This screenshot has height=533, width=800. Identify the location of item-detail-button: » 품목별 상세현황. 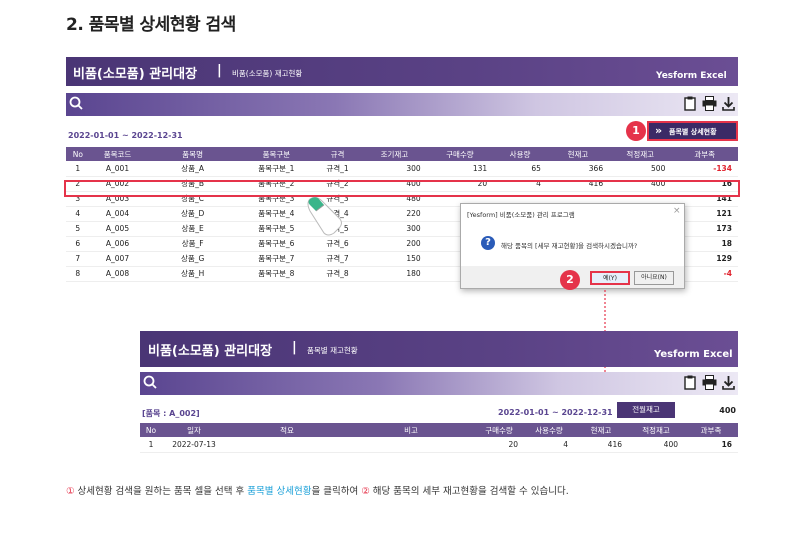
(692, 131).